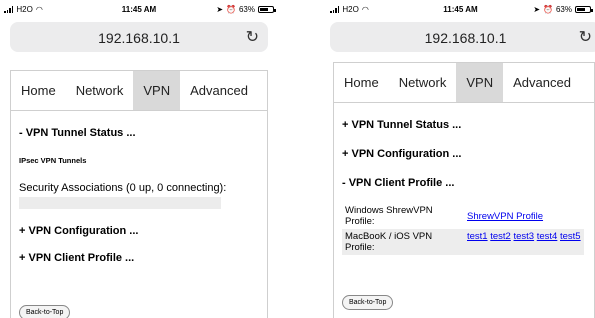  Describe the element at coordinates (403, 242) in the screenshot. I see `profile-label: MacBooK / iOS VPN Profile:` at that location.